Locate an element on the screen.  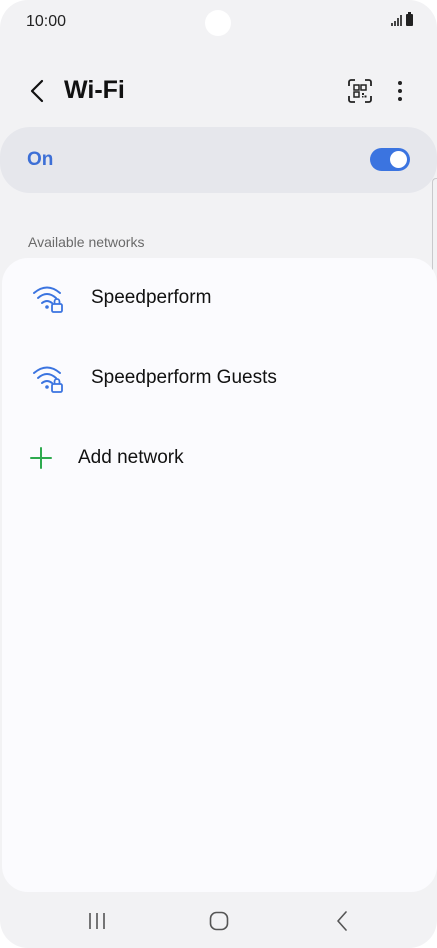
network-item-speedperform-guests: Speedperform Guests is located at coordinates (219, 378).